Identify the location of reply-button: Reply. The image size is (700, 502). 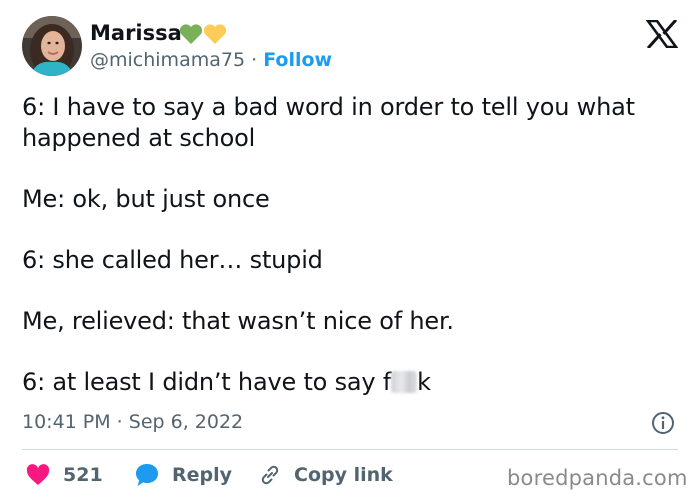
(183, 475).